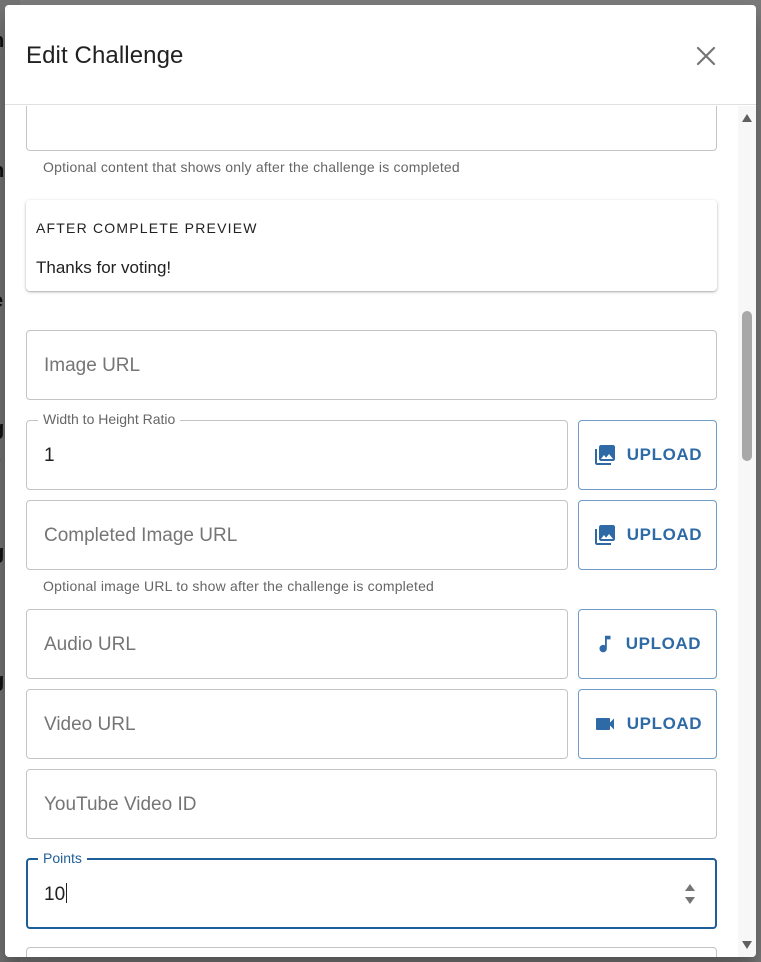 Image resolution: width=761 pixels, height=962 pixels. I want to click on youtube-video-id-placeholder: YouTube Video ID, so click(120, 804).